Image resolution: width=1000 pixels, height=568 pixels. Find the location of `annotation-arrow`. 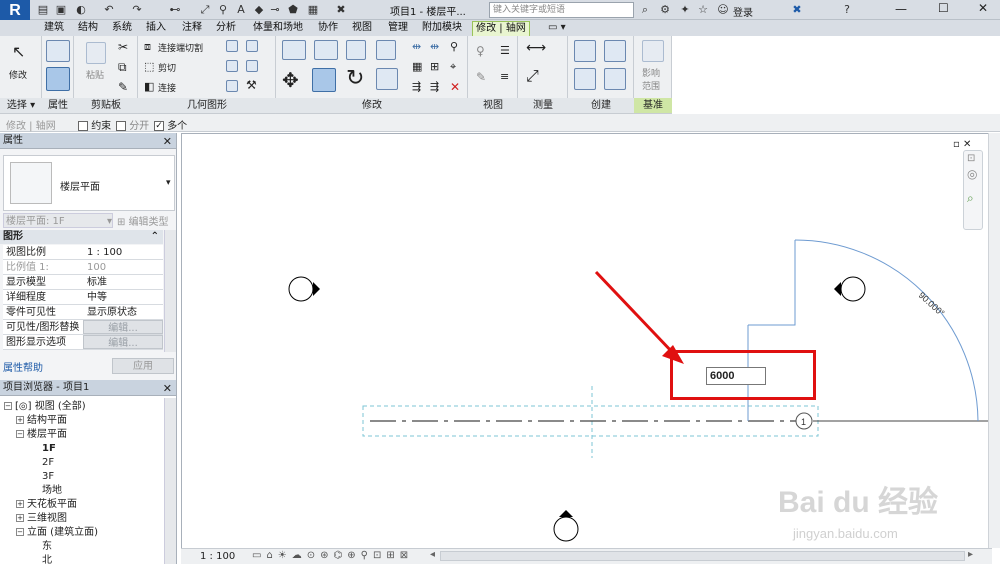

annotation-arrow is located at coordinates (635, 313).